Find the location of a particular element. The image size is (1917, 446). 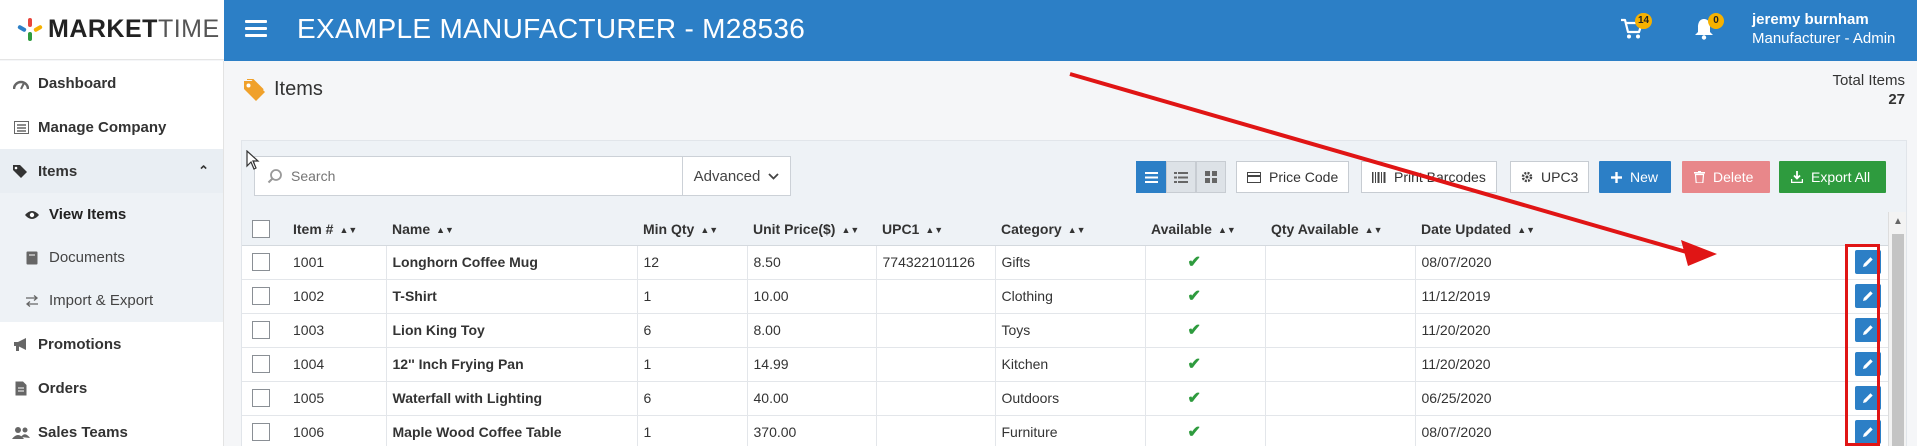

column-header-upc1: UPC1 ▲▼ is located at coordinates (935, 229).